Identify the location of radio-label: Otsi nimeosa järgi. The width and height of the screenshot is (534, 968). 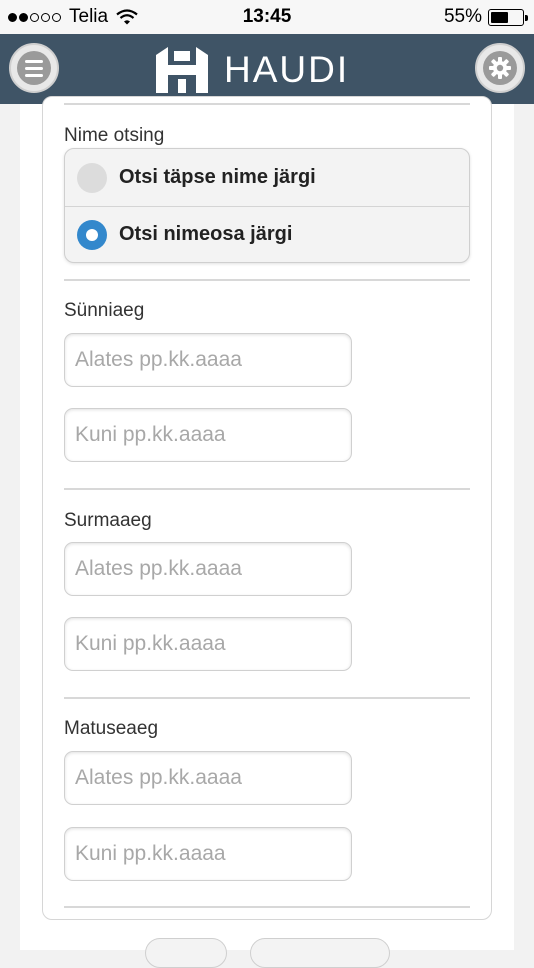
(206, 234).